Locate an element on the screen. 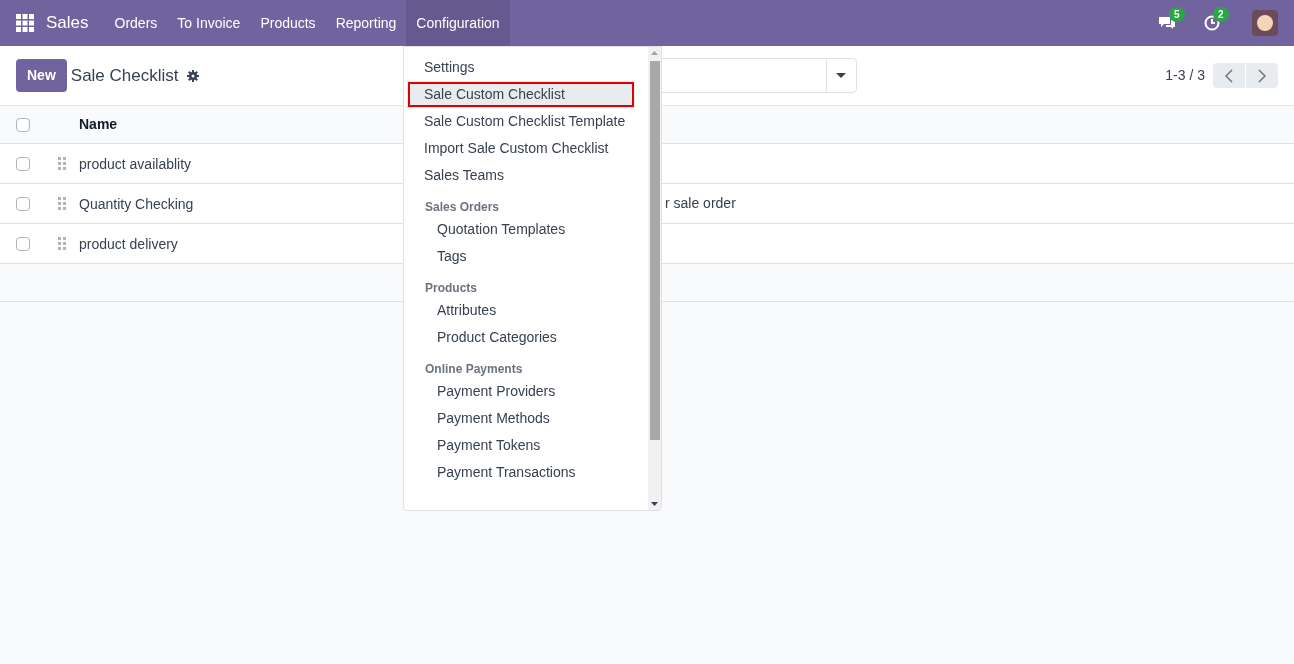  notification-badge: 5 is located at coordinates (1177, 14).